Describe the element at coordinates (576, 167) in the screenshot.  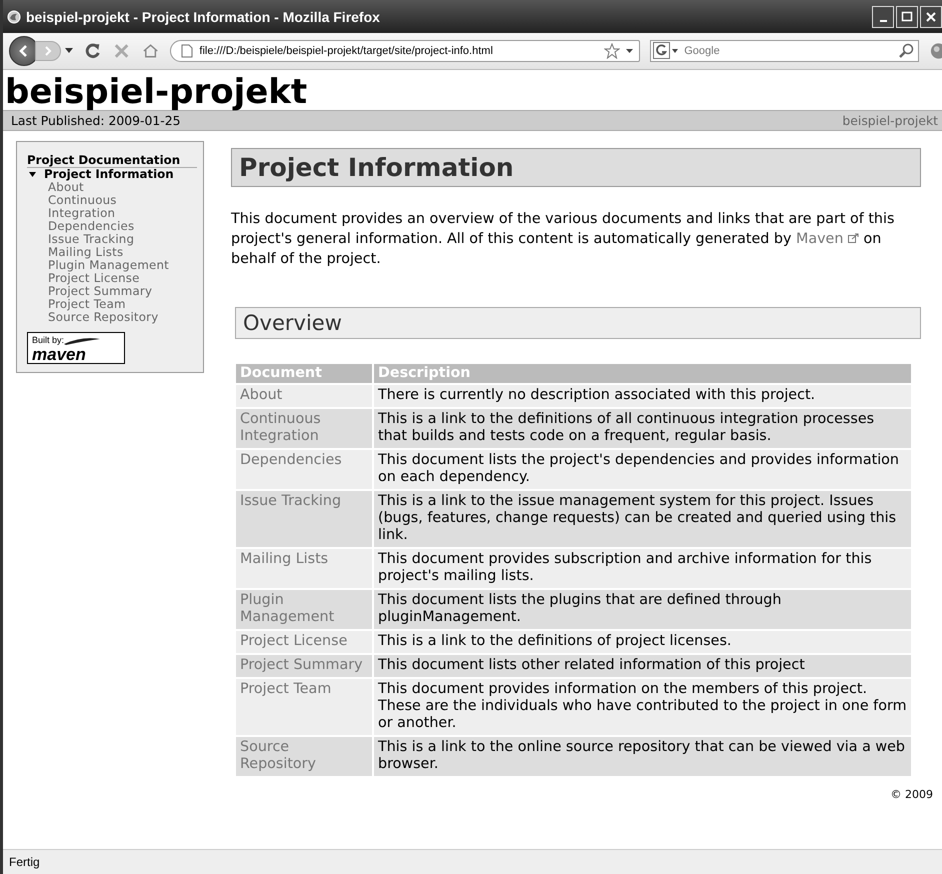
I see `page-heading: Project Information` at that location.